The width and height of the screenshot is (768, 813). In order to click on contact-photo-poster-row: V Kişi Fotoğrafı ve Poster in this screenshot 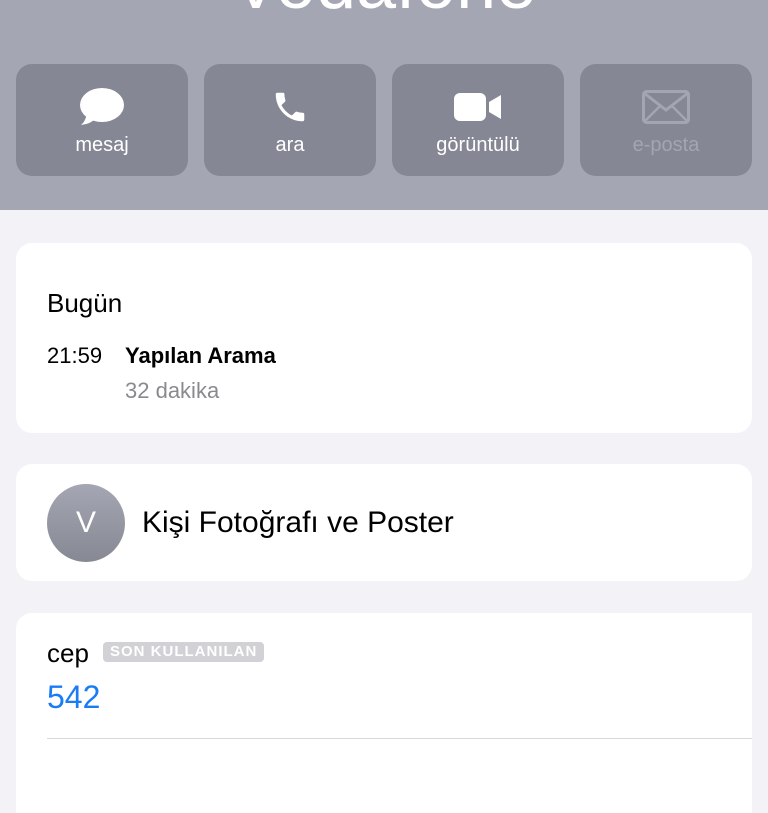, I will do `click(384, 522)`.